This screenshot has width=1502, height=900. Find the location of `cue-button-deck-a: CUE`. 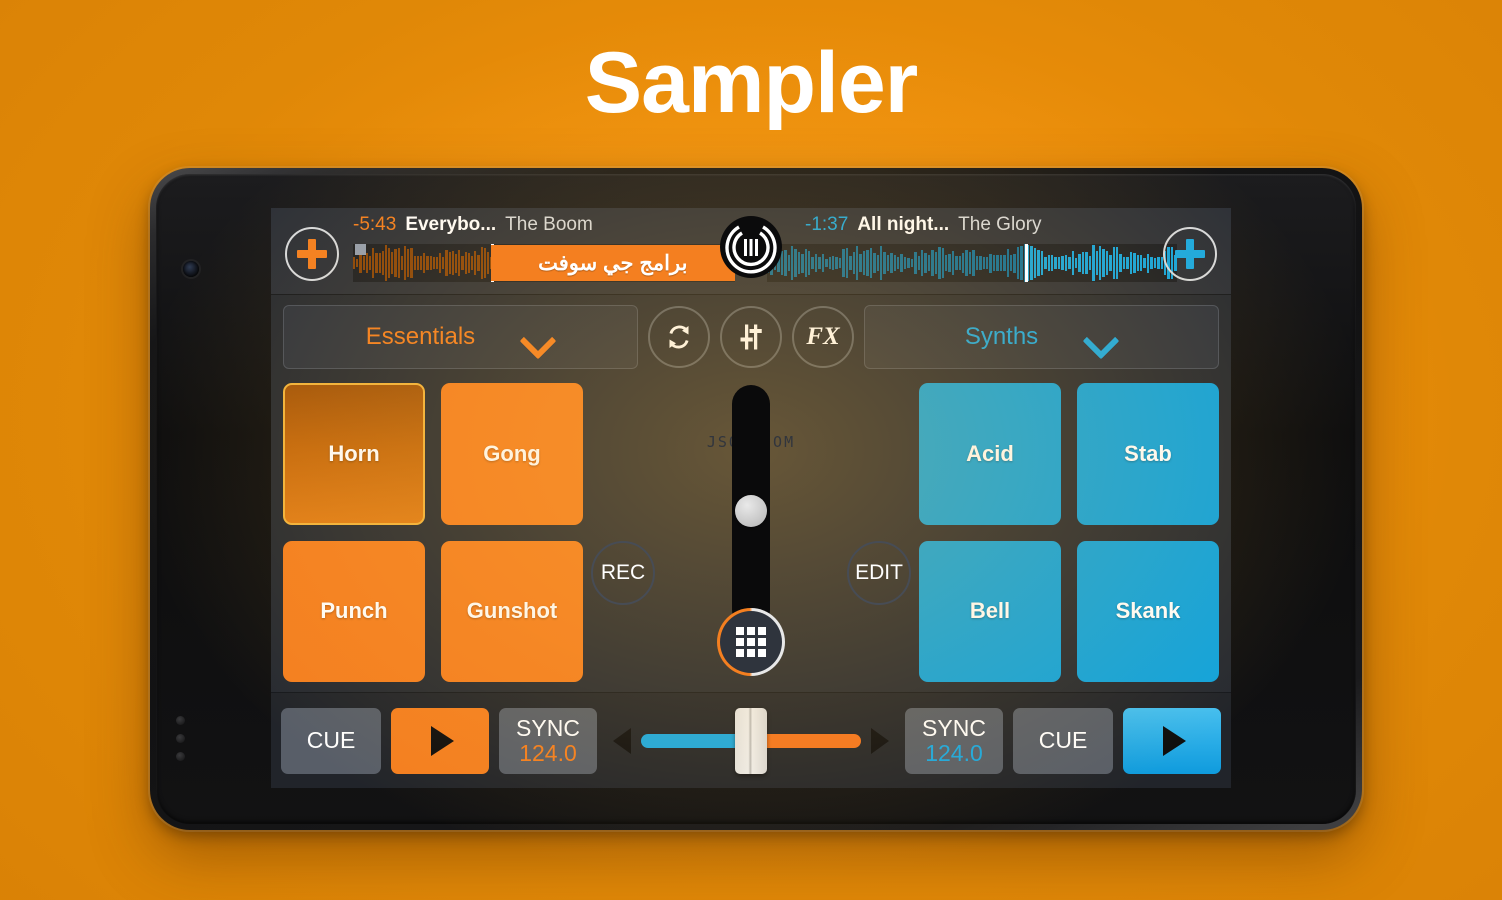

cue-button-deck-a: CUE is located at coordinates (331, 740).